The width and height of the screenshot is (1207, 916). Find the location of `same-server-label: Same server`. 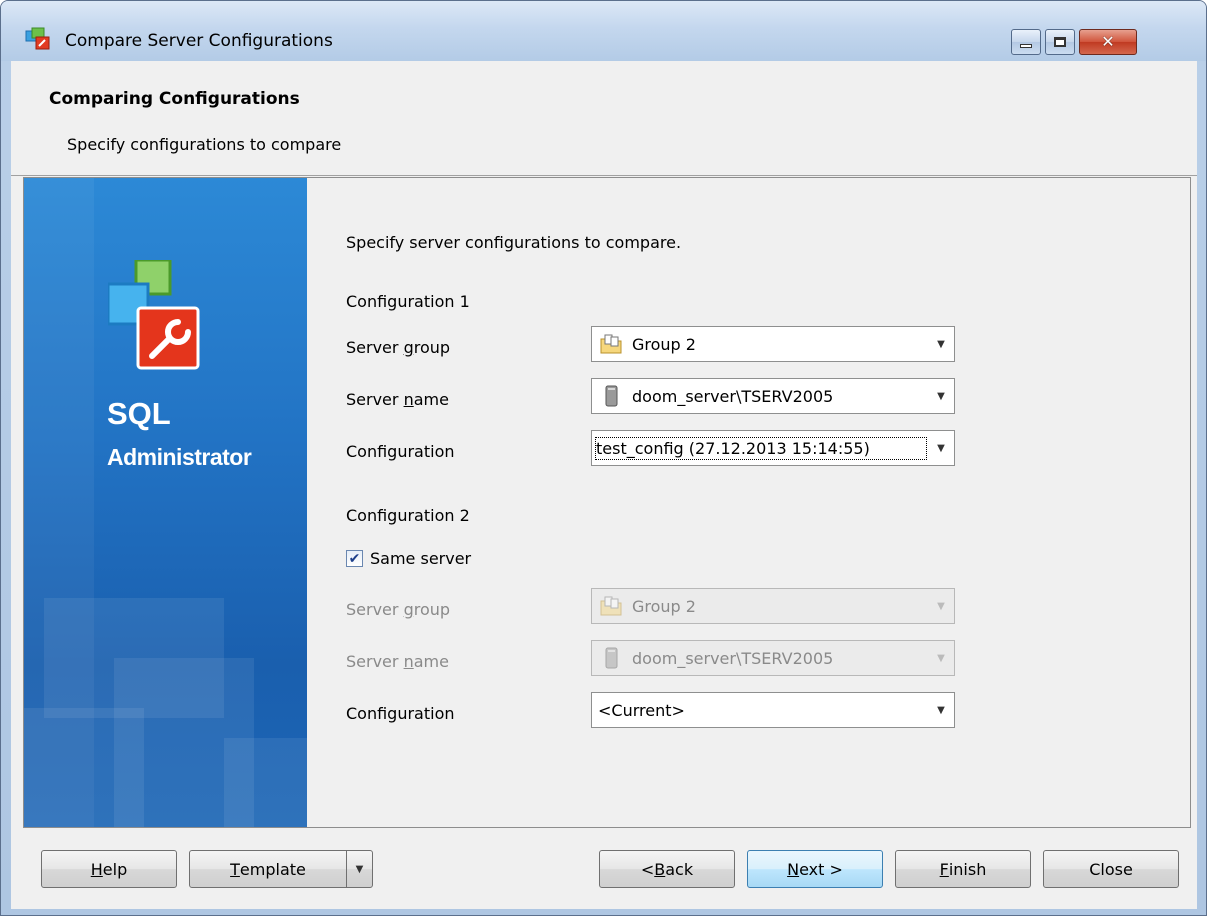

same-server-label: Same server is located at coordinates (420, 558).